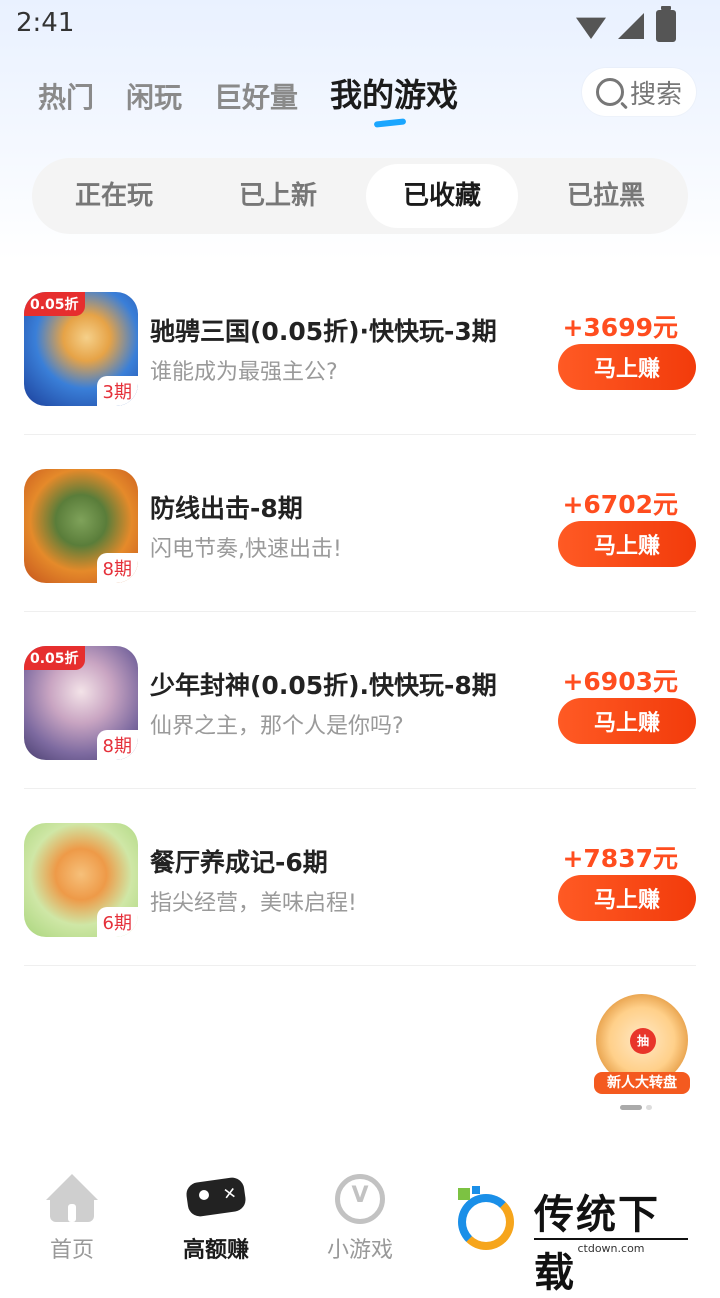  Describe the element at coordinates (66, 100) in the screenshot. I see `tab-hot: 热门` at that location.